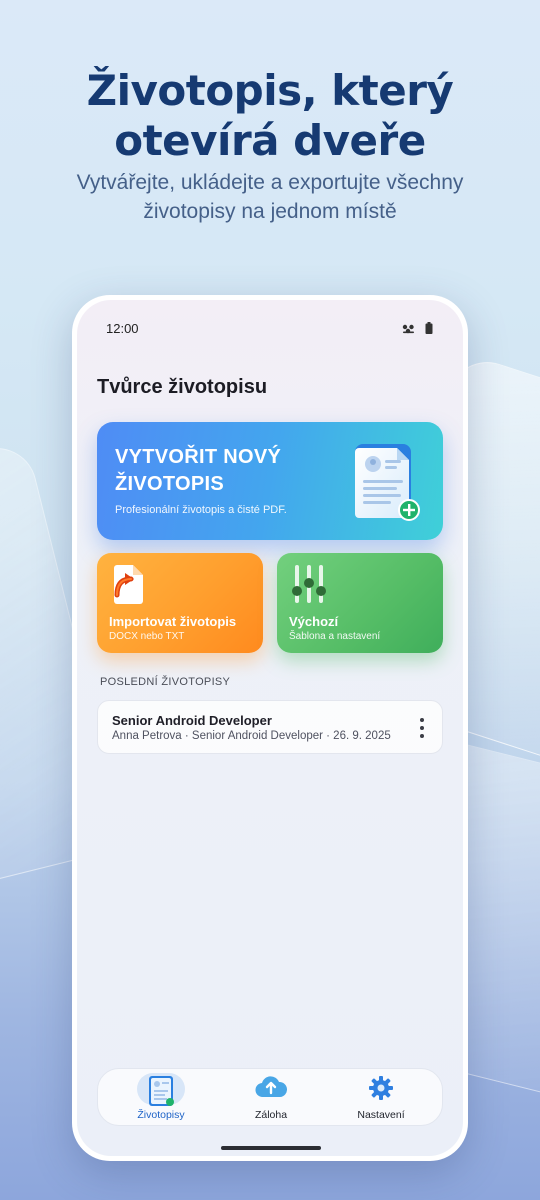 Image resolution: width=540 pixels, height=1200 pixels. What do you see at coordinates (180, 603) in the screenshot?
I see `import-resume-button: Importovat životopis DOCX nebo TXT` at bounding box center [180, 603].